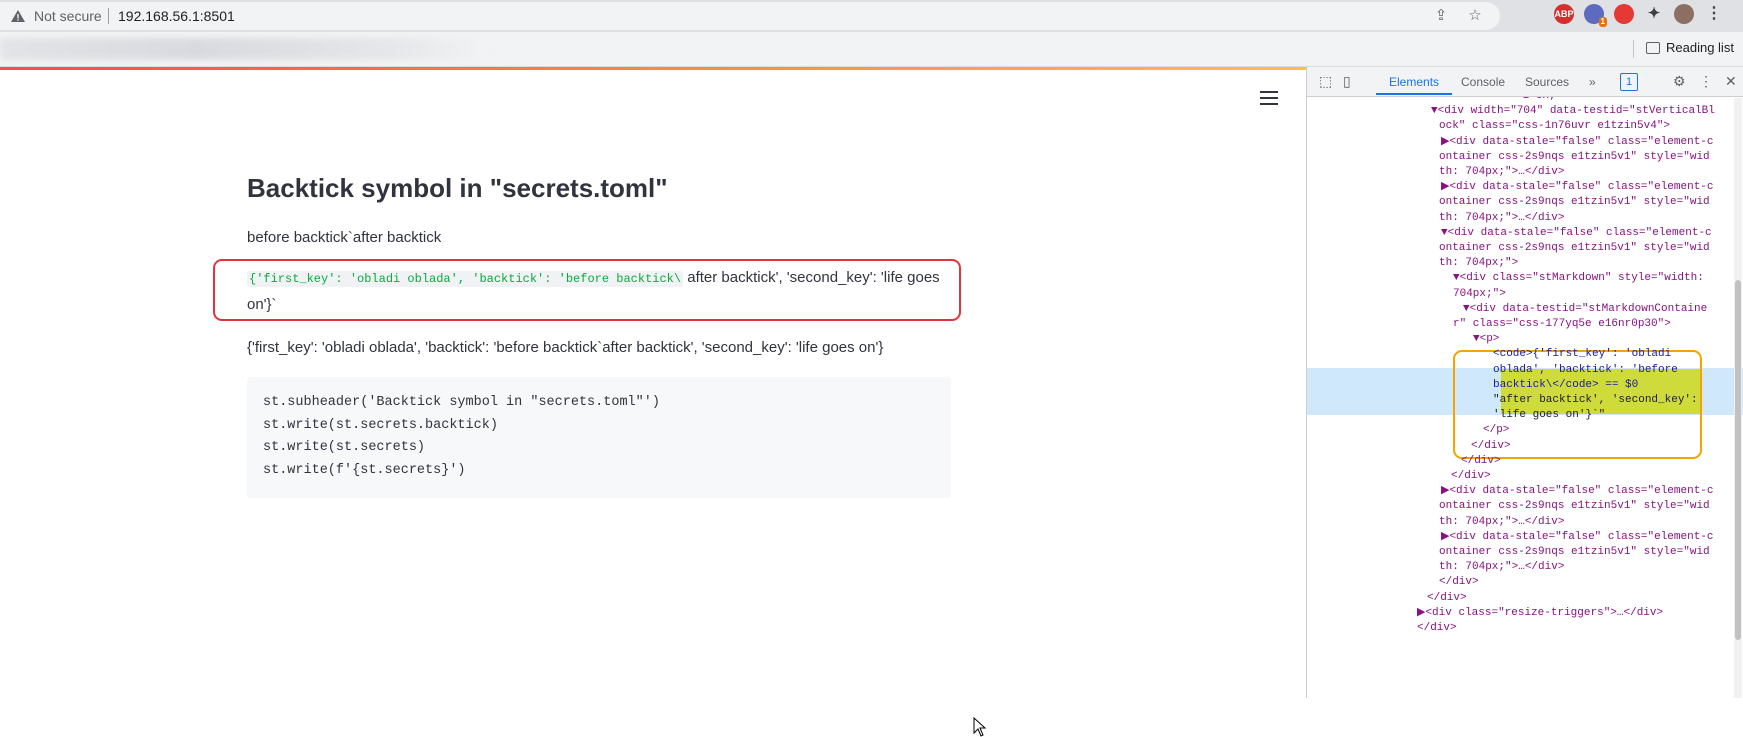  Describe the element at coordinates (871, 49) in the screenshot. I see `bookmarks-bar: Reading list` at that location.